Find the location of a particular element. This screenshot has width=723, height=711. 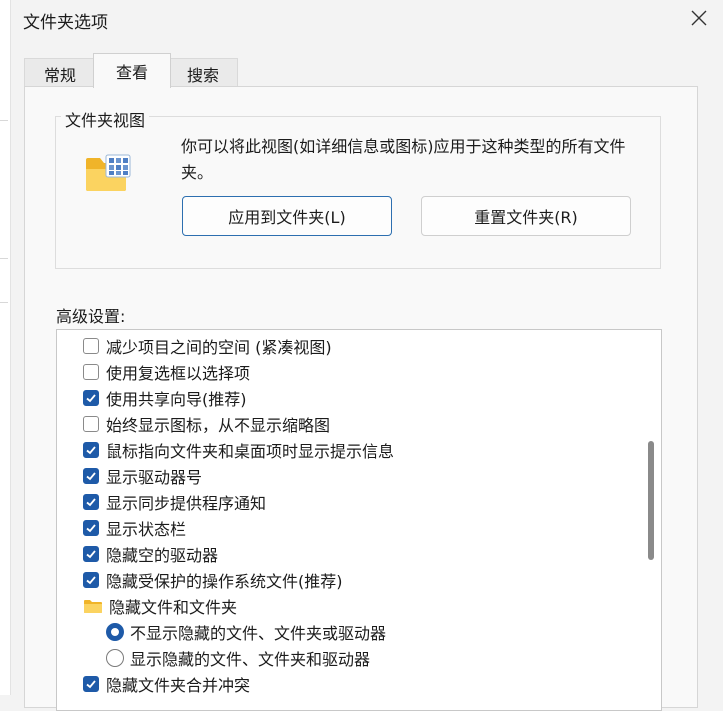

window-title: 文件夹选项 is located at coordinates (65, 23).